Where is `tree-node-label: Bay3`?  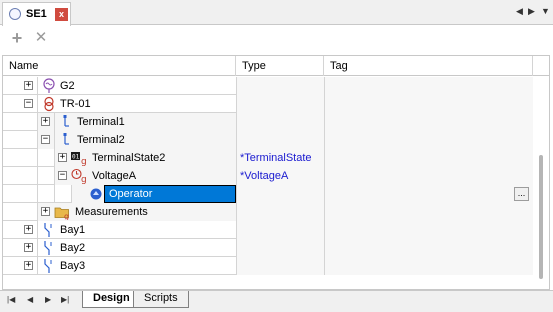
tree-node-label: Bay3 is located at coordinates (73, 266).